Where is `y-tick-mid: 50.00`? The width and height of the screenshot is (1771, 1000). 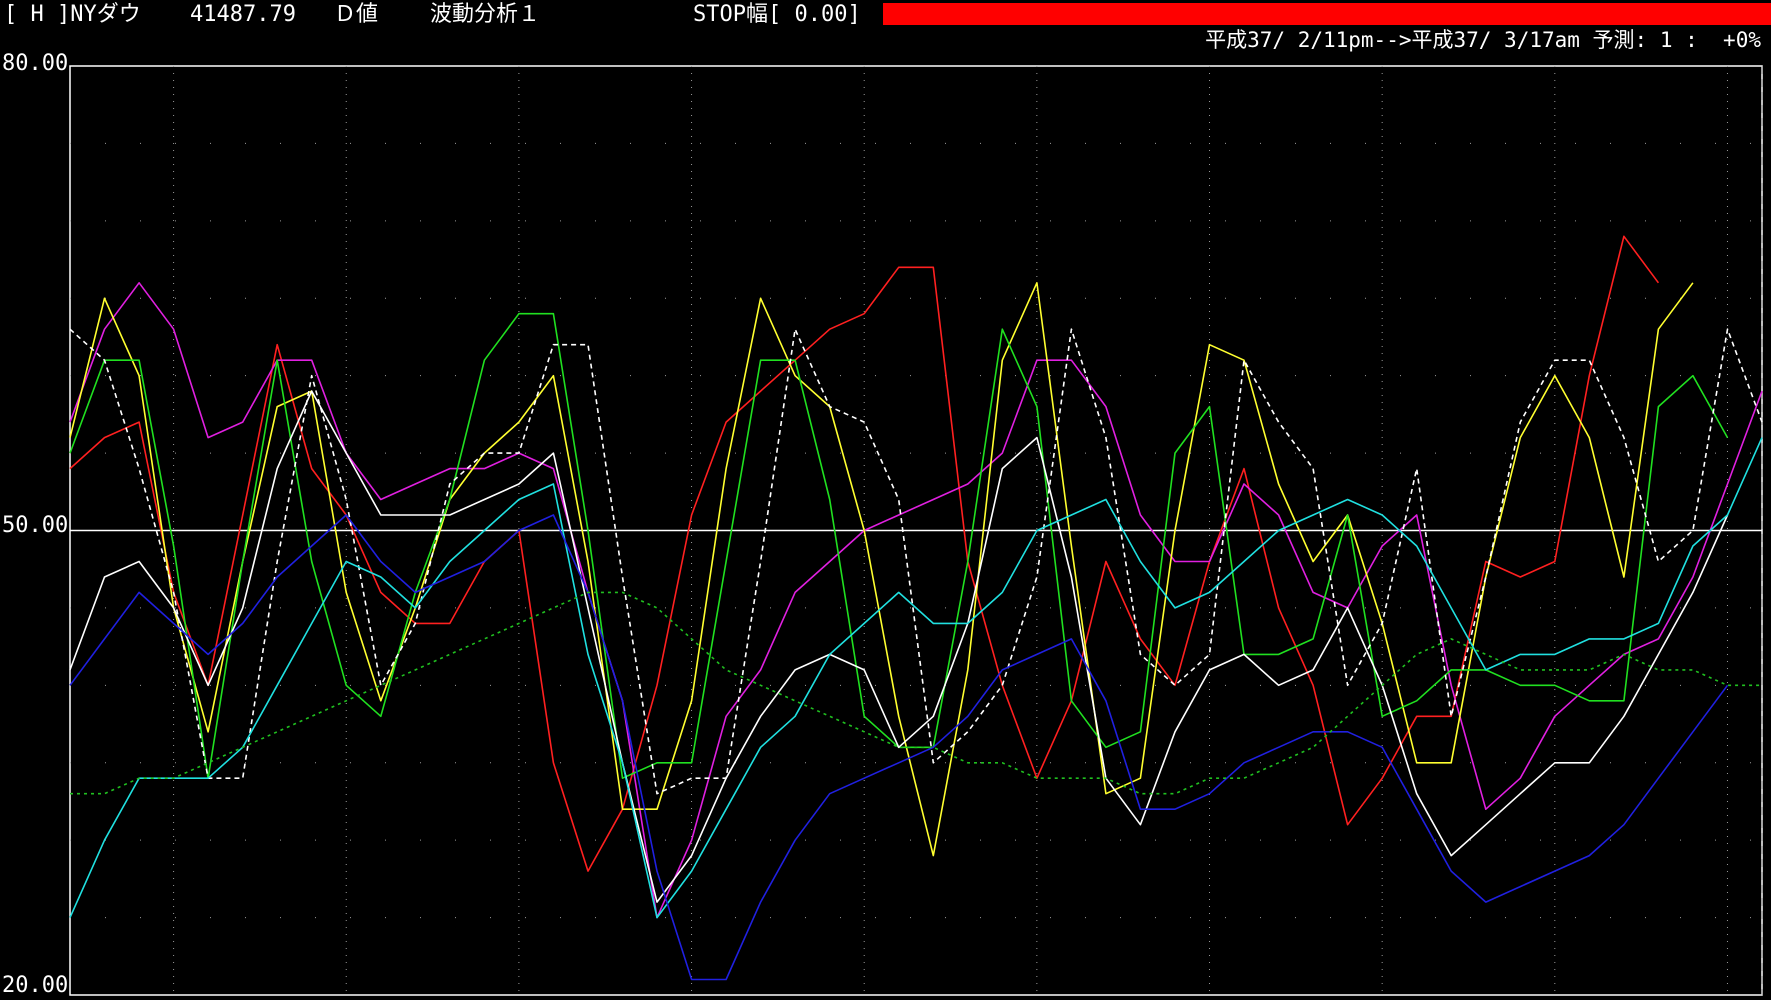
y-tick-mid: 50.00 is located at coordinates (35, 525).